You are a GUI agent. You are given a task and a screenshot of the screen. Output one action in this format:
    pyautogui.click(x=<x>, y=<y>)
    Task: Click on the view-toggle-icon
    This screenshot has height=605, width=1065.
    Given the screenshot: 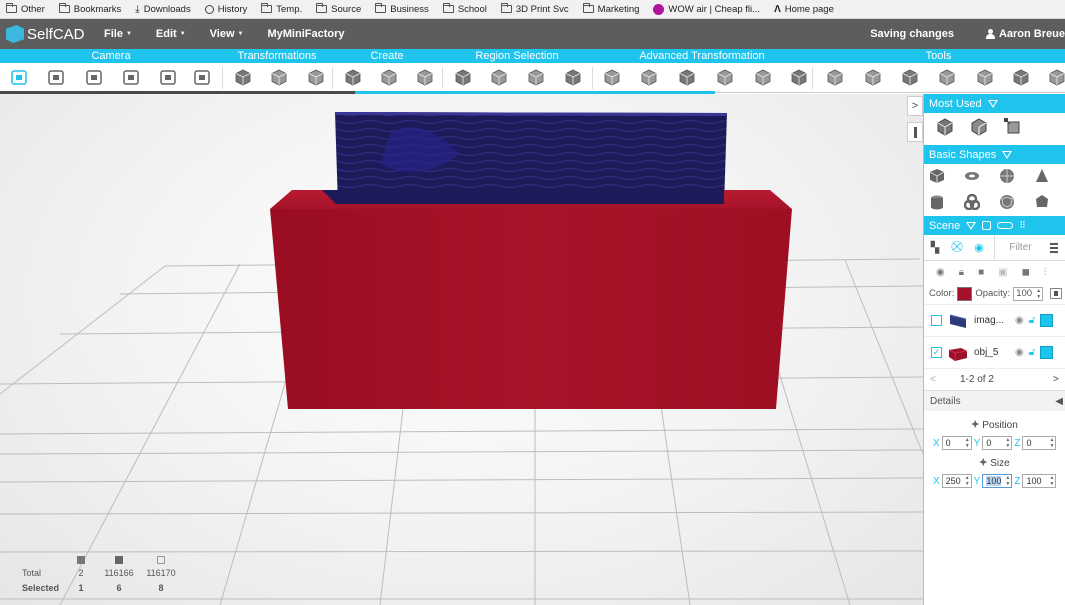 What is the action you would take?
    pyautogui.click(x=987, y=225)
    